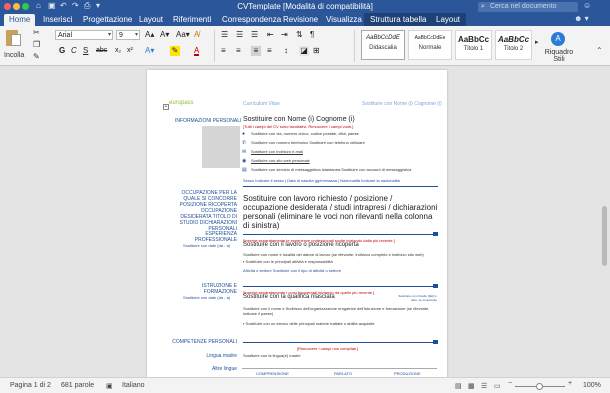  Describe the element at coordinates (340, 186) in the screenshot. I see `section-divider` at that location.